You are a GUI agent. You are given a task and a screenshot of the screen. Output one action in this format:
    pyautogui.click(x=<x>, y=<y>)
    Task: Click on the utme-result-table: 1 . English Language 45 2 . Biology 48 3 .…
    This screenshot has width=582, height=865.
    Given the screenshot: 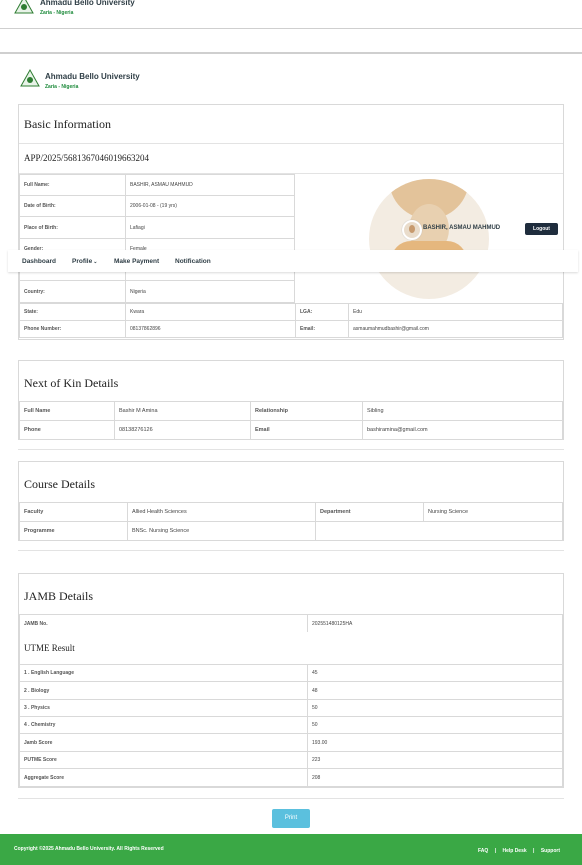 What is the action you would take?
    pyautogui.click(x=291, y=725)
    